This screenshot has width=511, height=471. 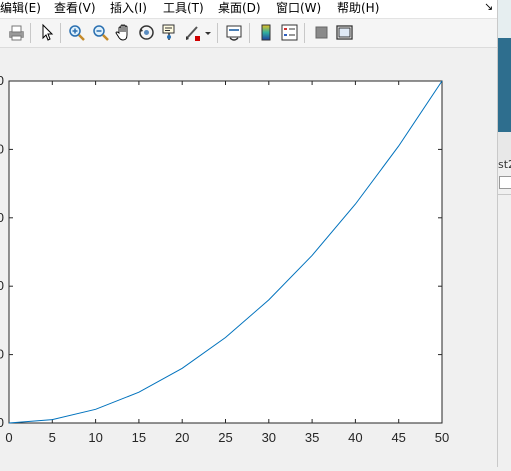 What do you see at coordinates (95, 437) in the screenshot?
I see `x-tick-label: 10` at bounding box center [95, 437].